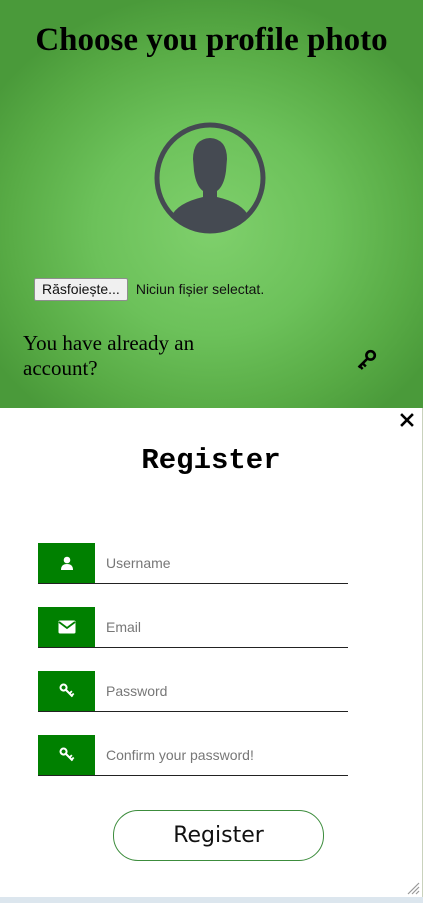 This screenshot has width=423, height=903. What do you see at coordinates (66, 627) in the screenshot?
I see `envelope-icon` at bounding box center [66, 627].